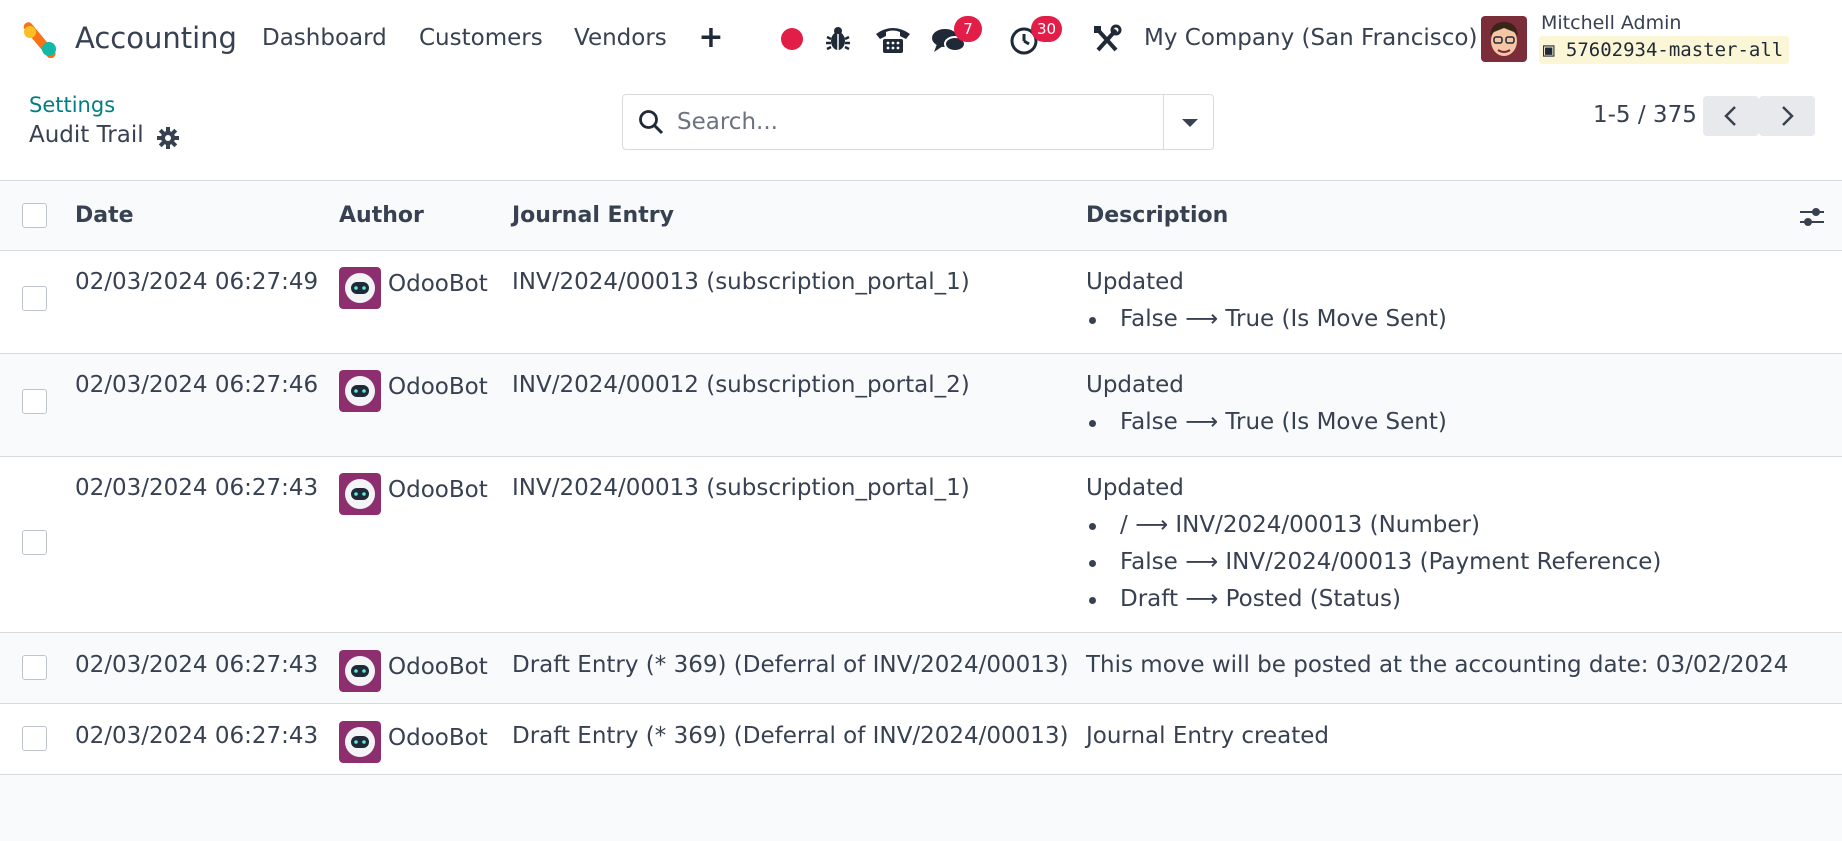 The height and width of the screenshot is (841, 1842). I want to click on column-journal-entry: Journal Entry, so click(593, 215).